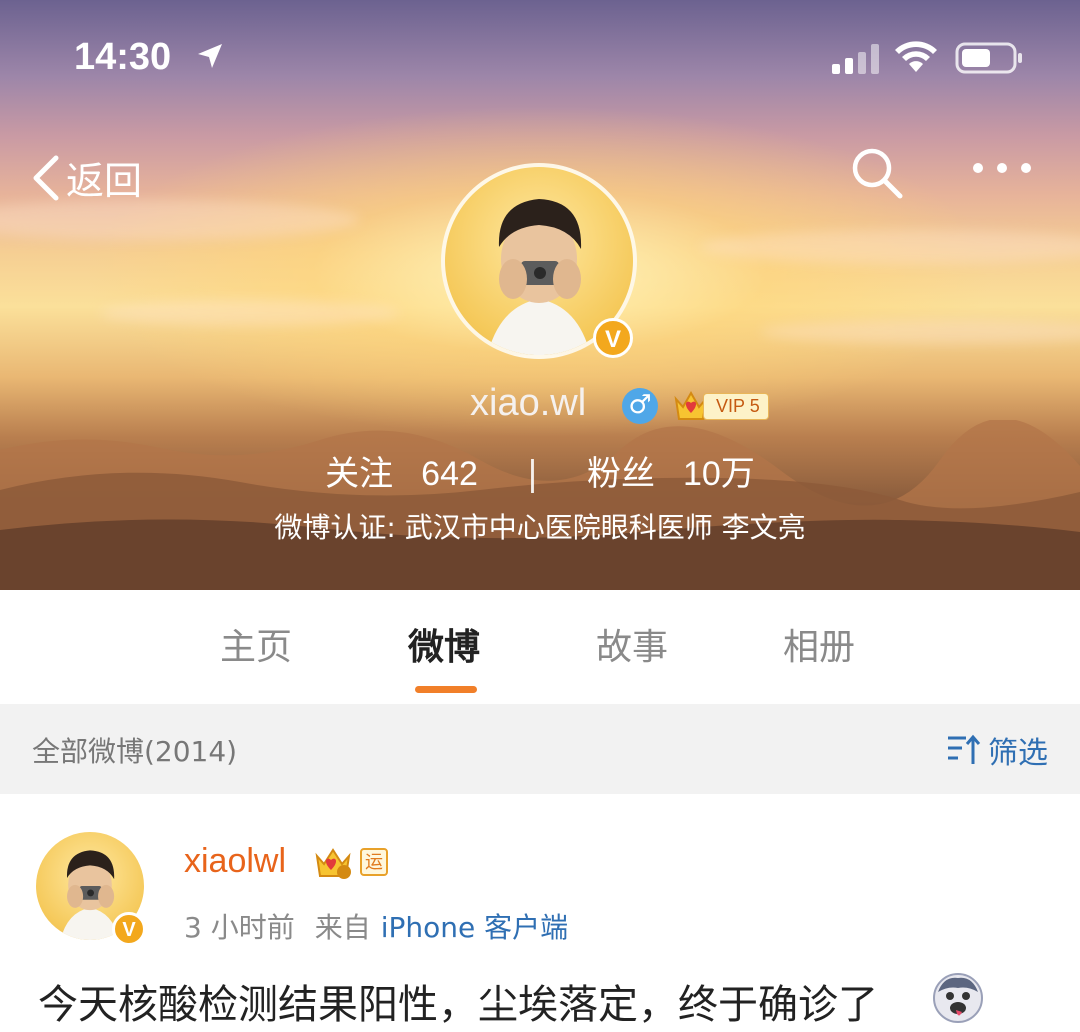 The height and width of the screenshot is (1032, 1080). I want to click on back-label: 返回, so click(104, 181).